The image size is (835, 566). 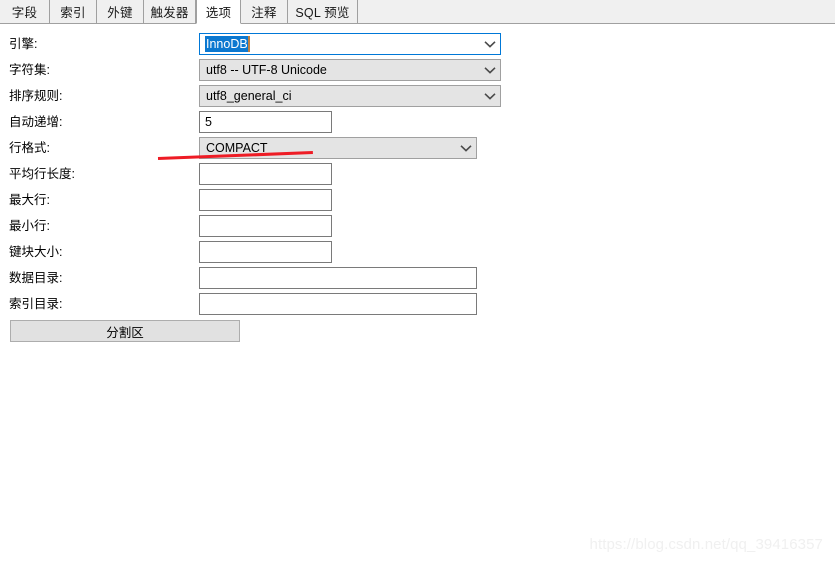 I want to click on form-row: 字符集: utf8 -- UTF-8 Unicode, so click(x=417, y=70).